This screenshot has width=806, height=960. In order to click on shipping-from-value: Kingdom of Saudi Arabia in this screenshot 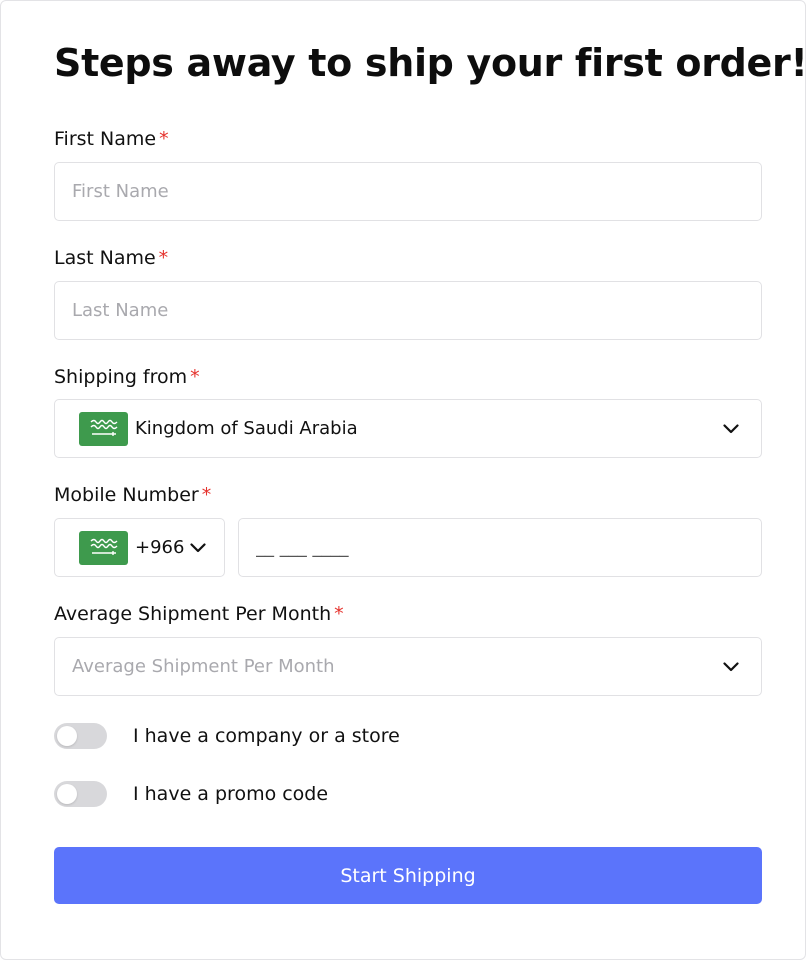, I will do `click(246, 428)`.